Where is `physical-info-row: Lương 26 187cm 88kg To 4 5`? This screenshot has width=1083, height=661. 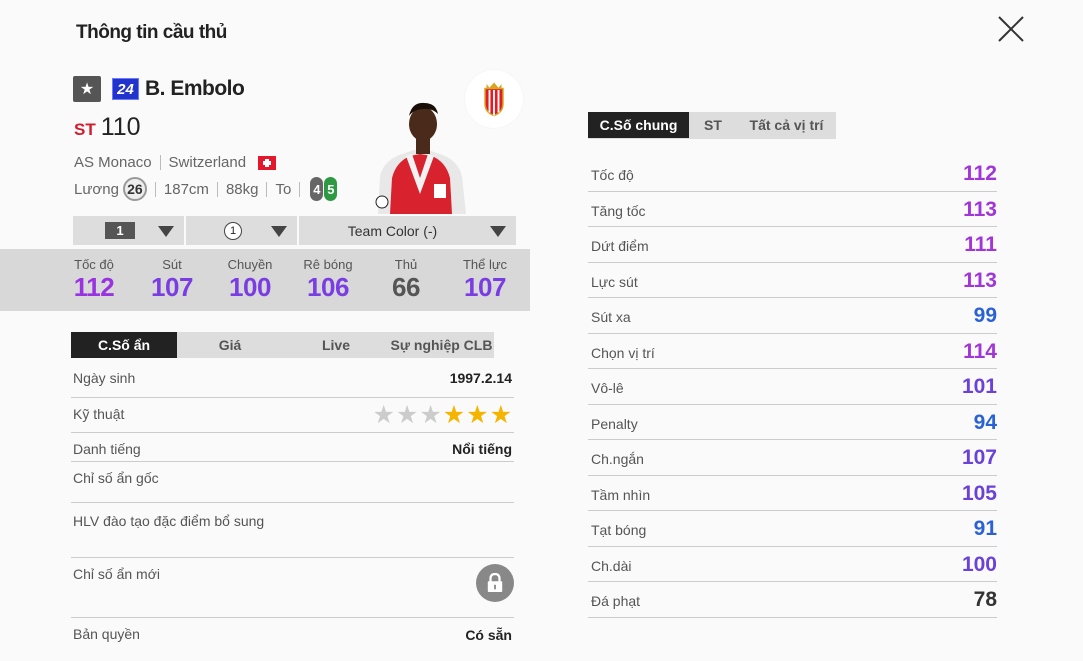
physical-info-row: Lương 26 187cm 88kg To 4 5 is located at coordinates (206, 189).